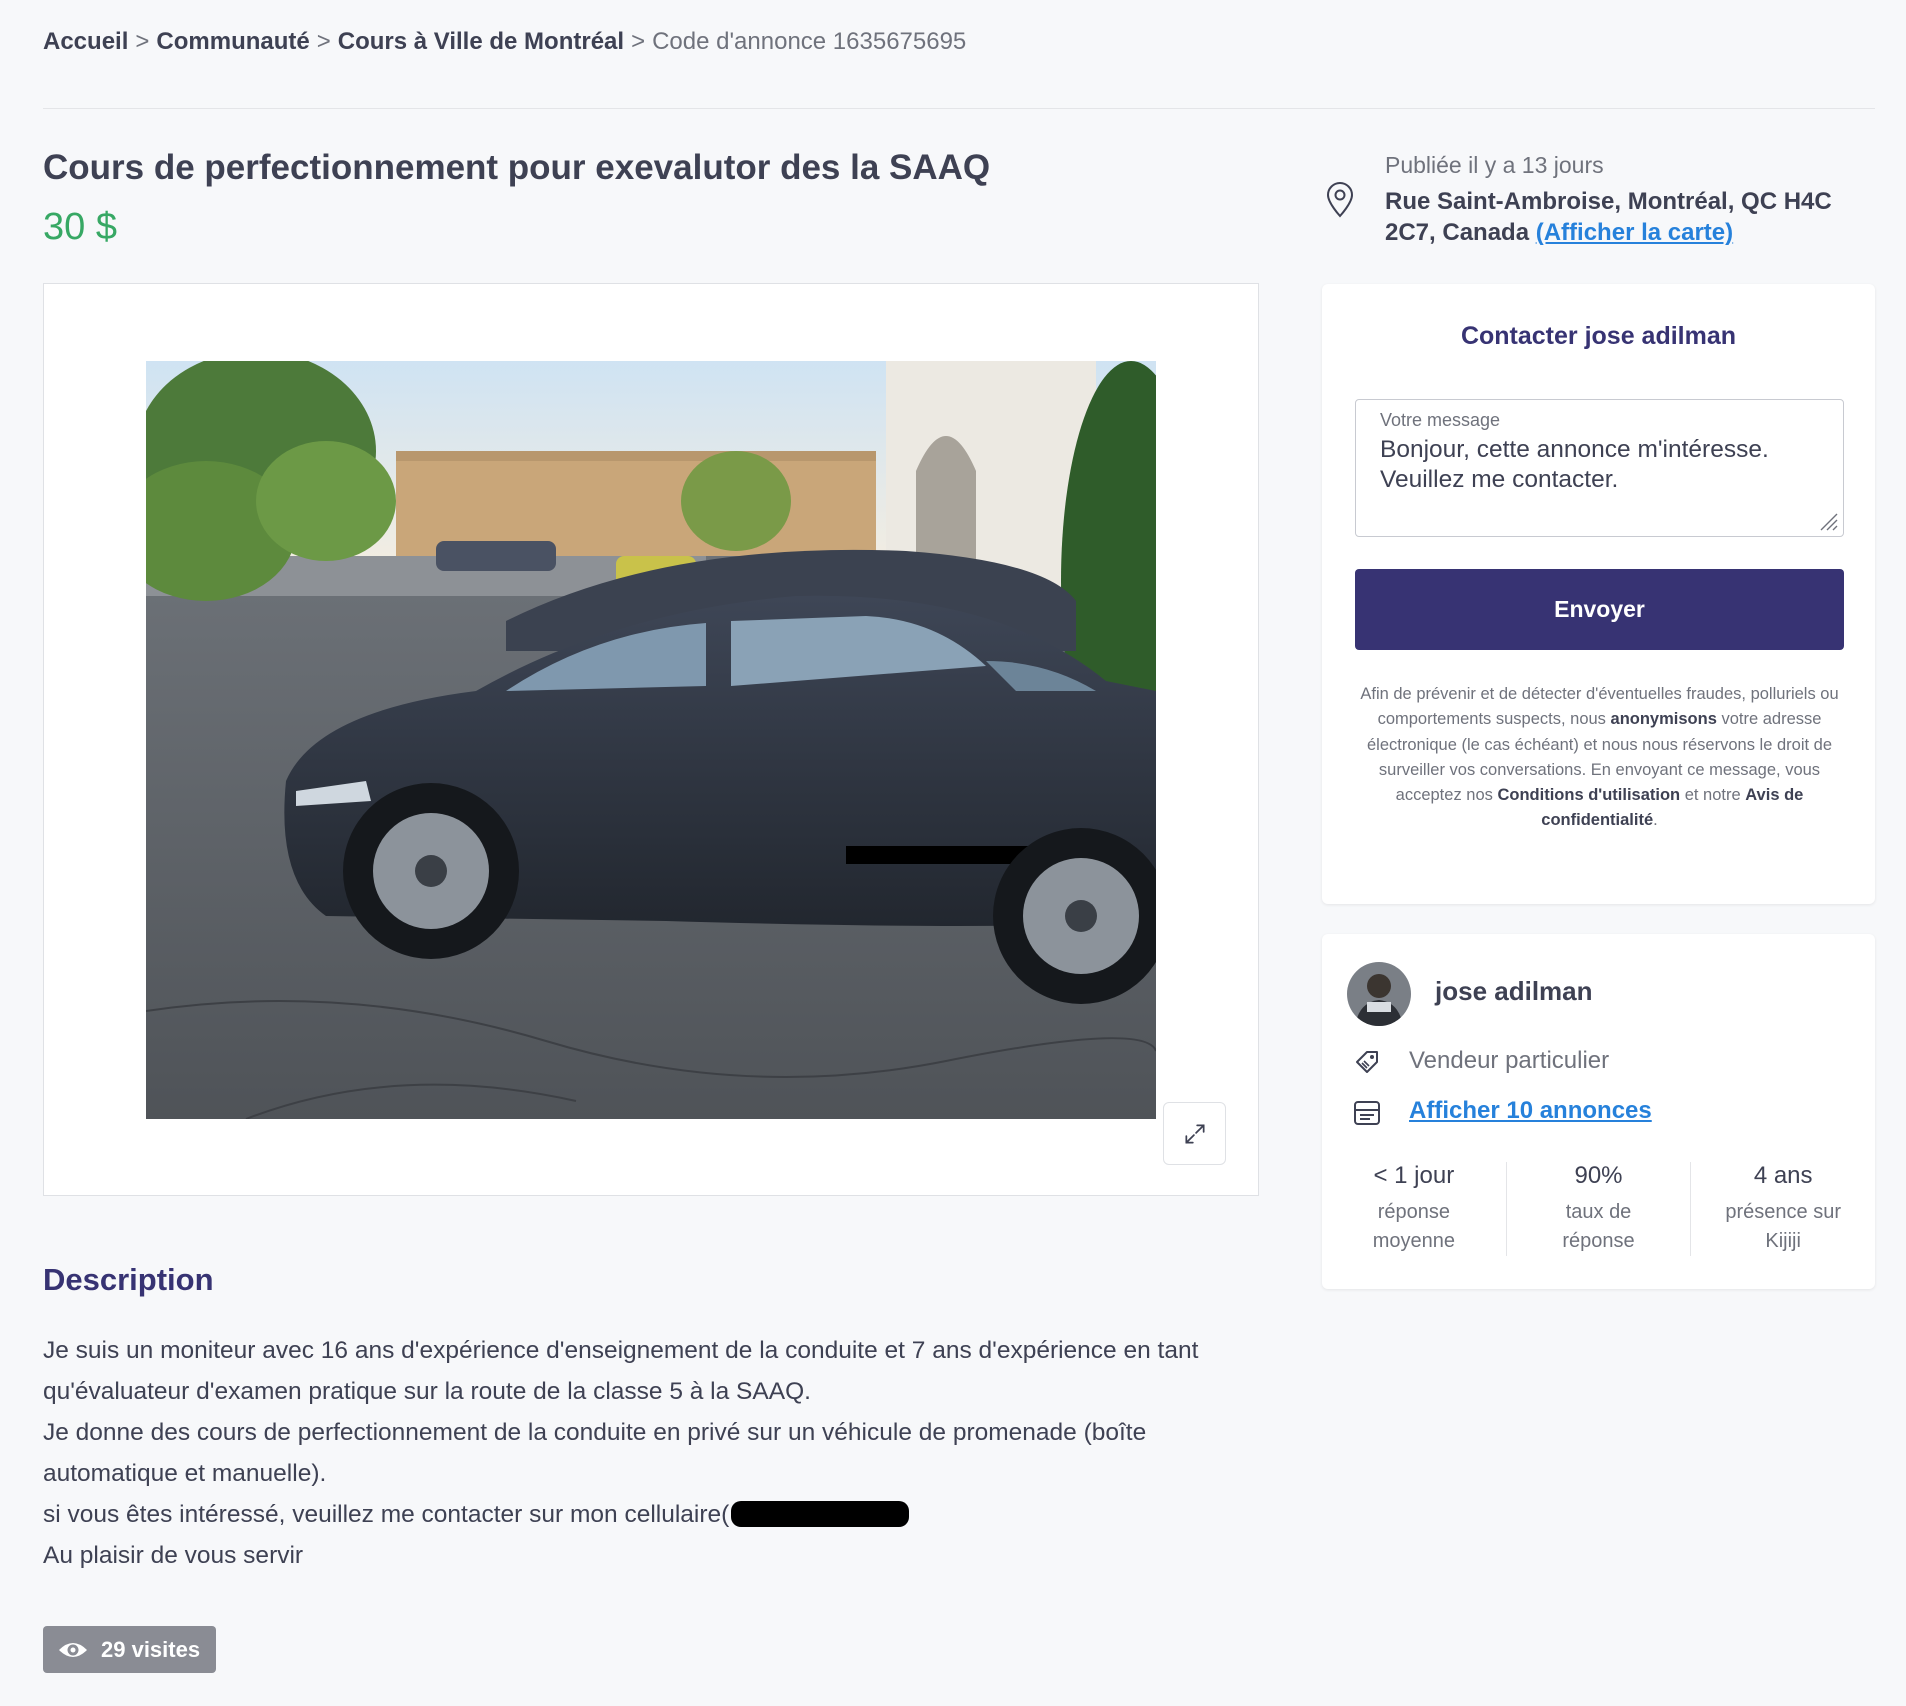  Describe the element at coordinates (1413, 1226) in the screenshot. I see `stat-label: réponse moyenne` at that location.